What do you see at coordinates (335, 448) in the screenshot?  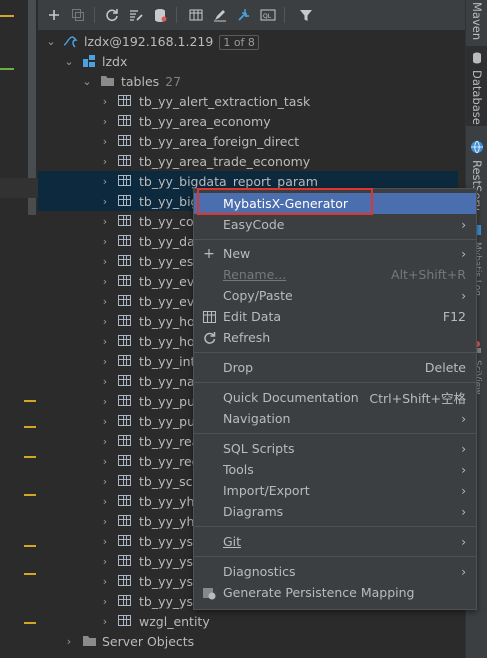 I see `menu-item-sql-scripts: SQL Scripts ›` at bounding box center [335, 448].